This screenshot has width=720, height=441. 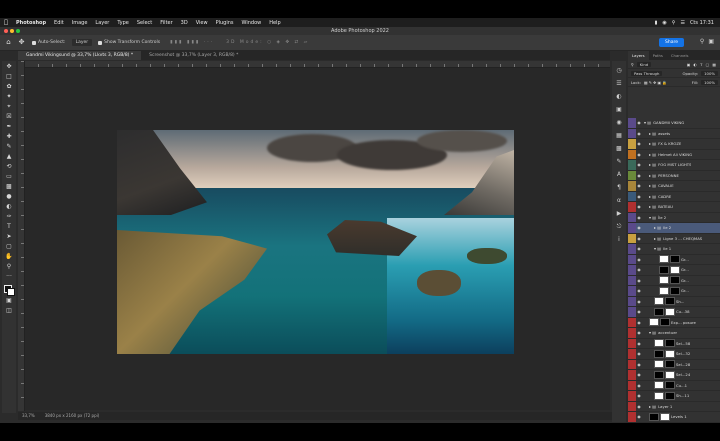 I want to click on share-button: Share, so click(x=671, y=42).